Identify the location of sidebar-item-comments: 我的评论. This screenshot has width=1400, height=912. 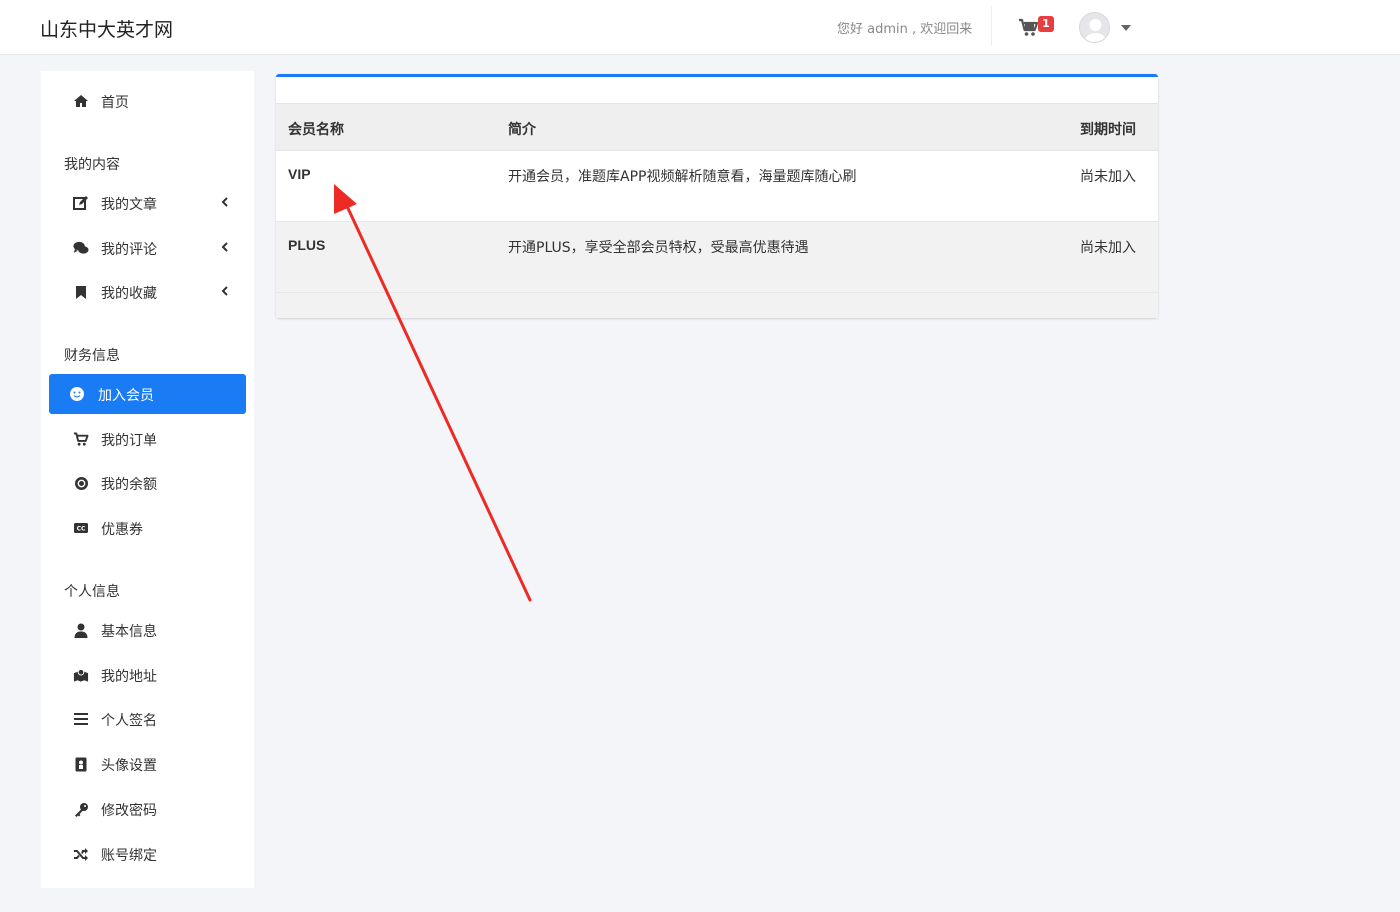
(147, 248).